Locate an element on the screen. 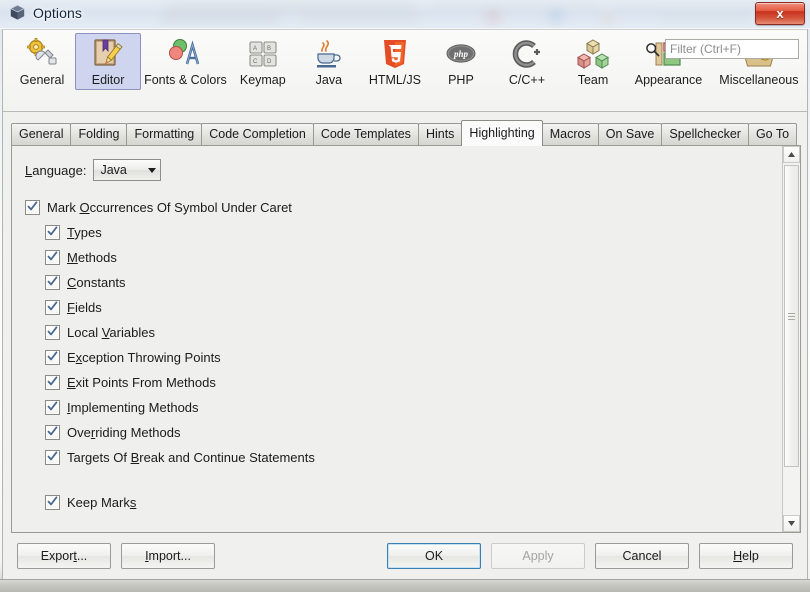 The image size is (810, 592). cube-icon is located at coordinates (17, 12).